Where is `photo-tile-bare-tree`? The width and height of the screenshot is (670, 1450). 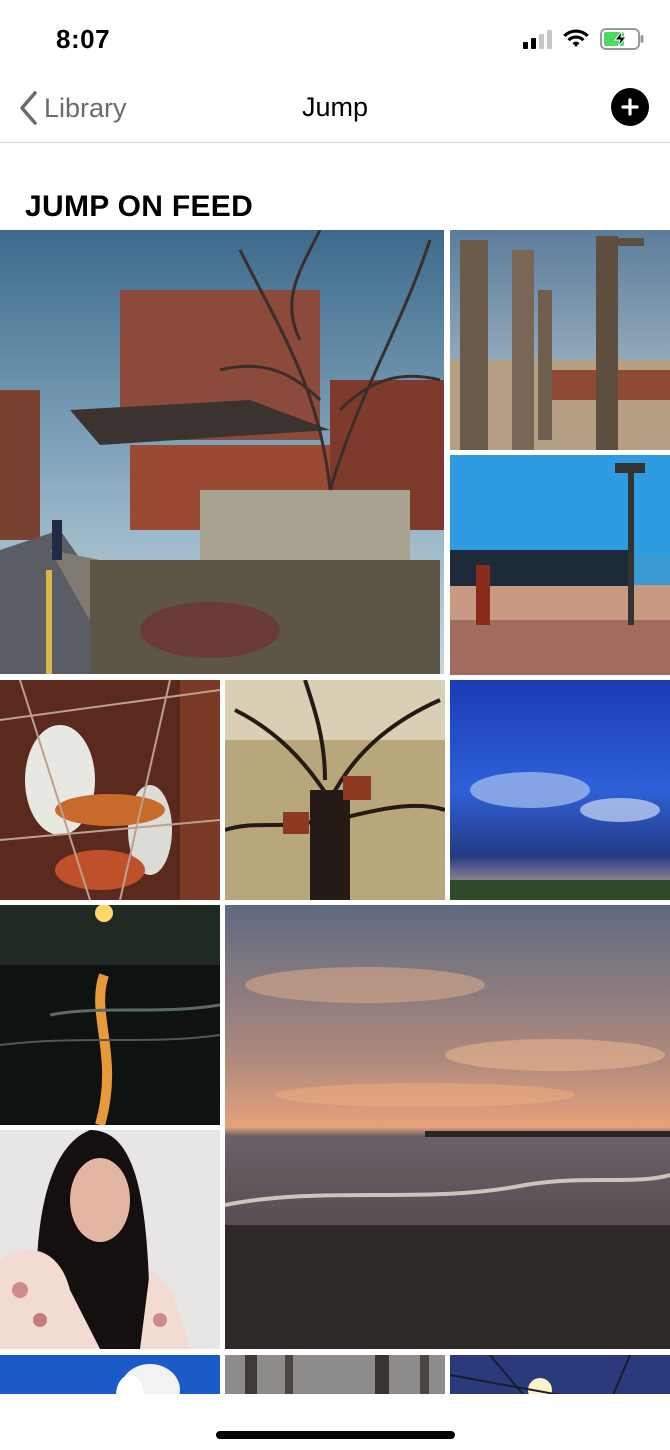 photo-tile-bare-tree is located at coordinates (335, 790).